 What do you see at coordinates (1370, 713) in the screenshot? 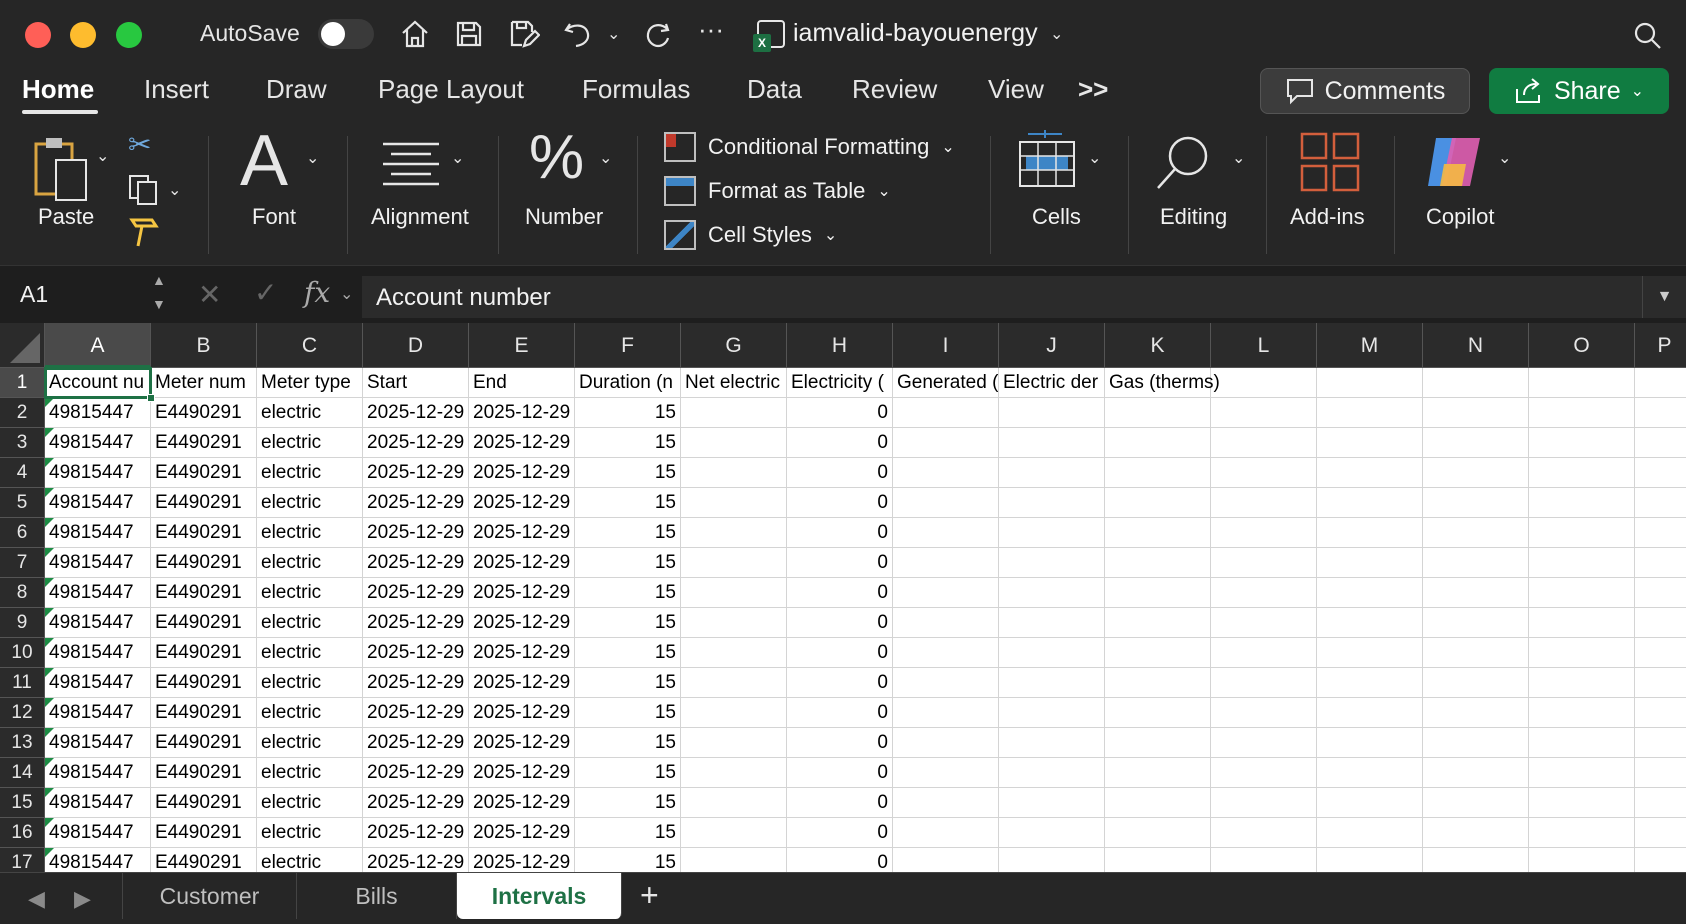
I see `cell-m12` at bounding box center [1370, 713].